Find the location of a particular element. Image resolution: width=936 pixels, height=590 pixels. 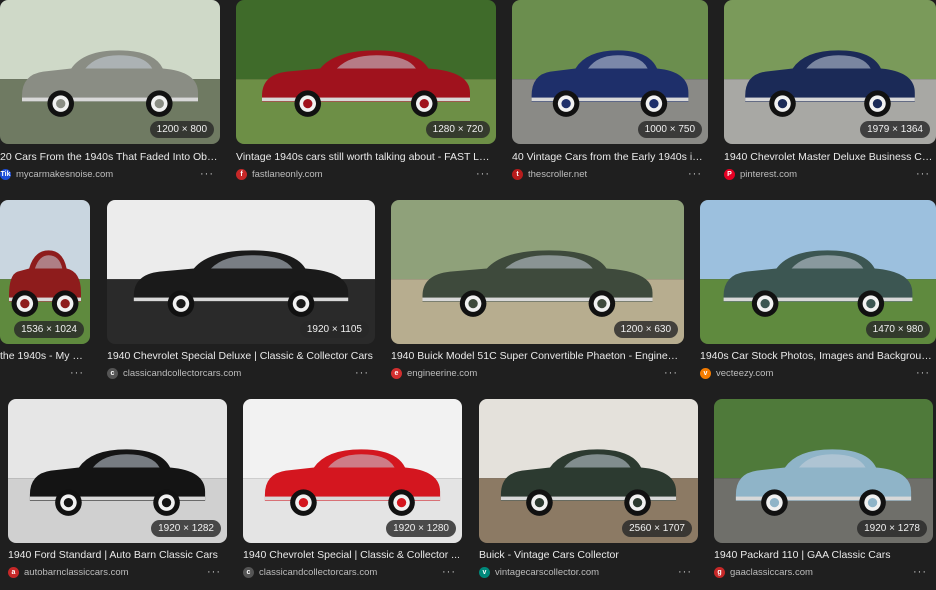

result-thumbnail: 1920 × 1278 is located at coordinates (823, 471).